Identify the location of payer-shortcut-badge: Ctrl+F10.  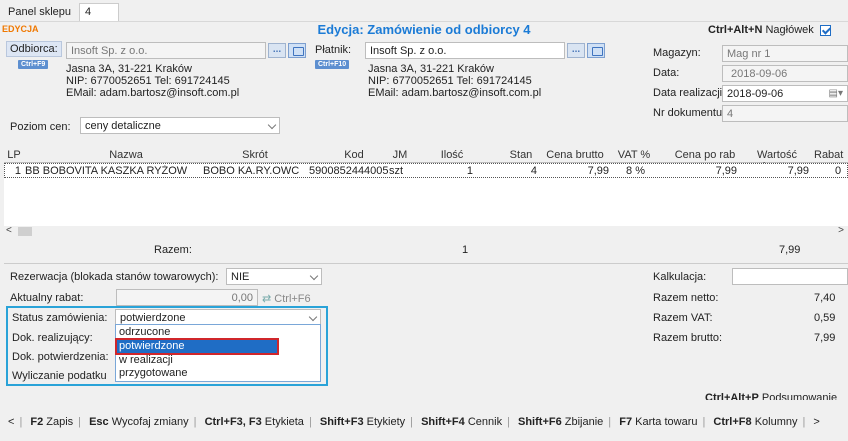
(332, 64).